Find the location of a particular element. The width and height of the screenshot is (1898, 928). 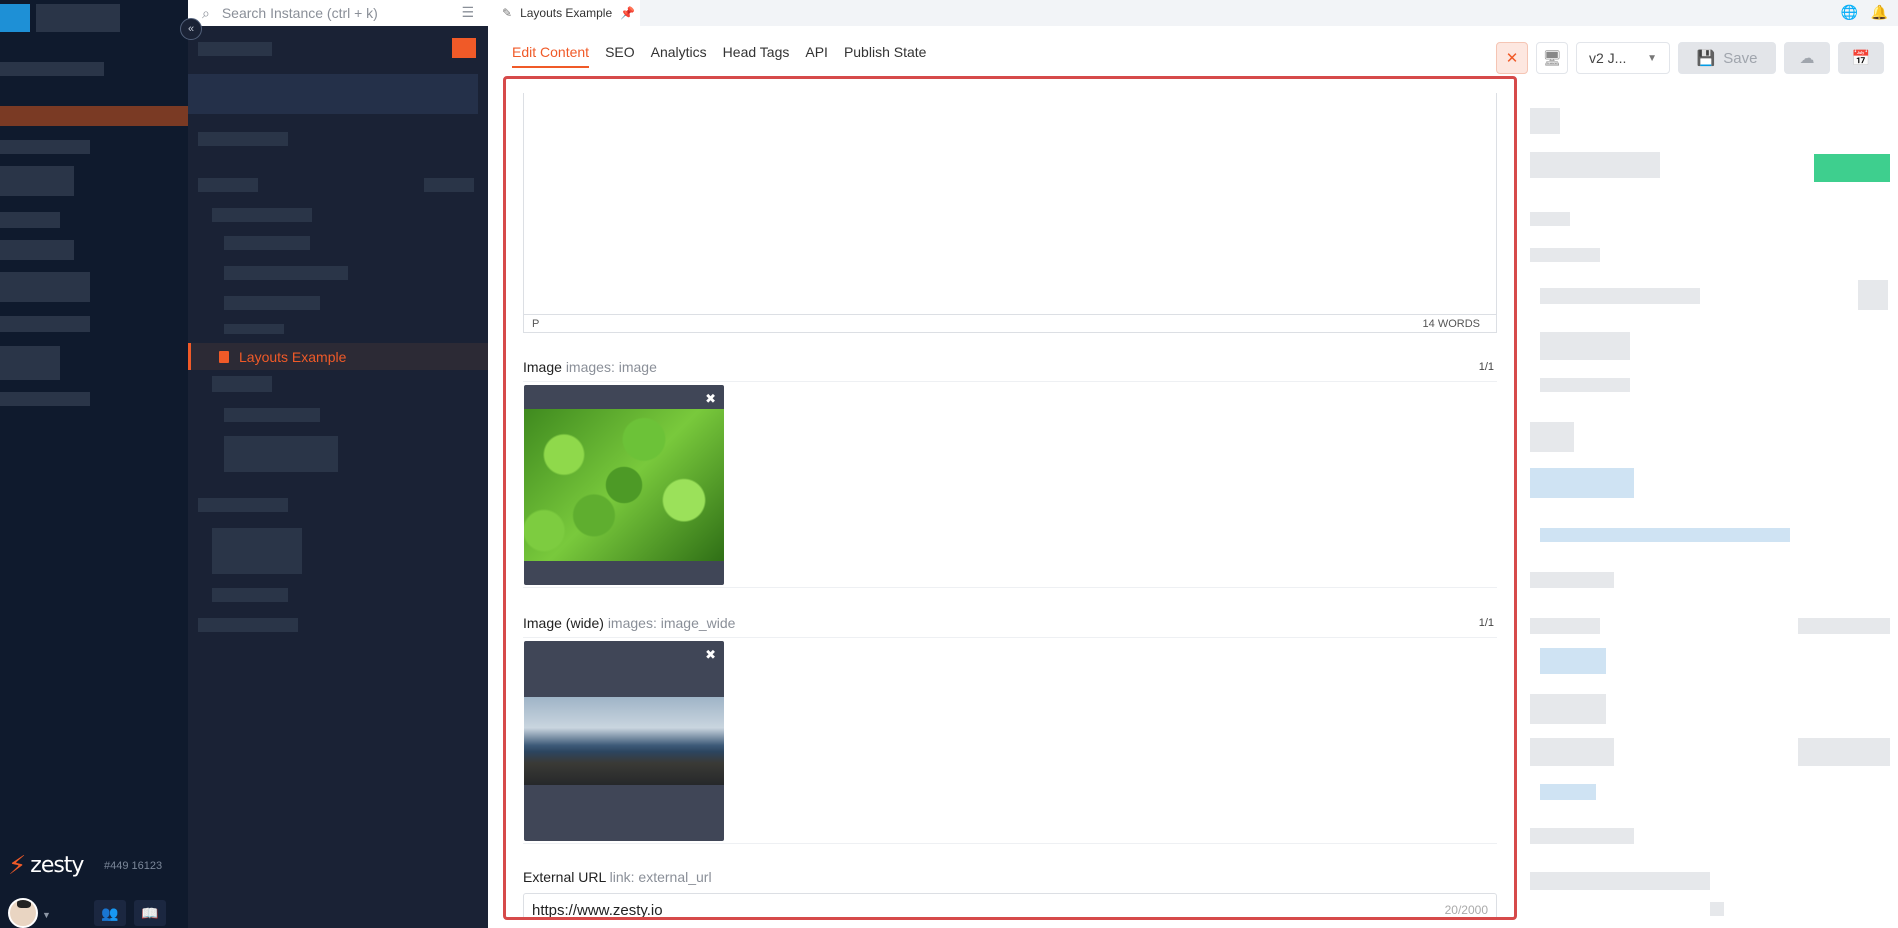

tab-analytics: Analytics is located at coordinates (679, 56).